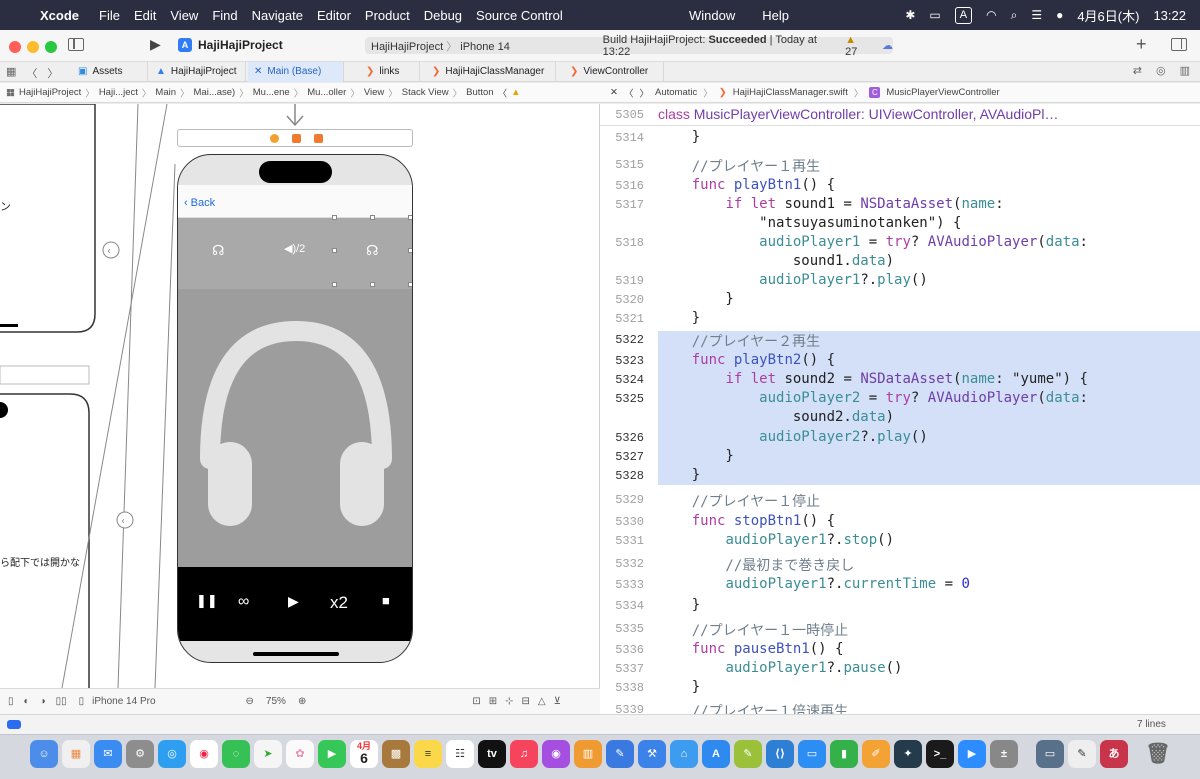  Describe the element at coordinates (326, 92) in the screenshot. I see `breadcrumb-item: Mu...oller` at that location.